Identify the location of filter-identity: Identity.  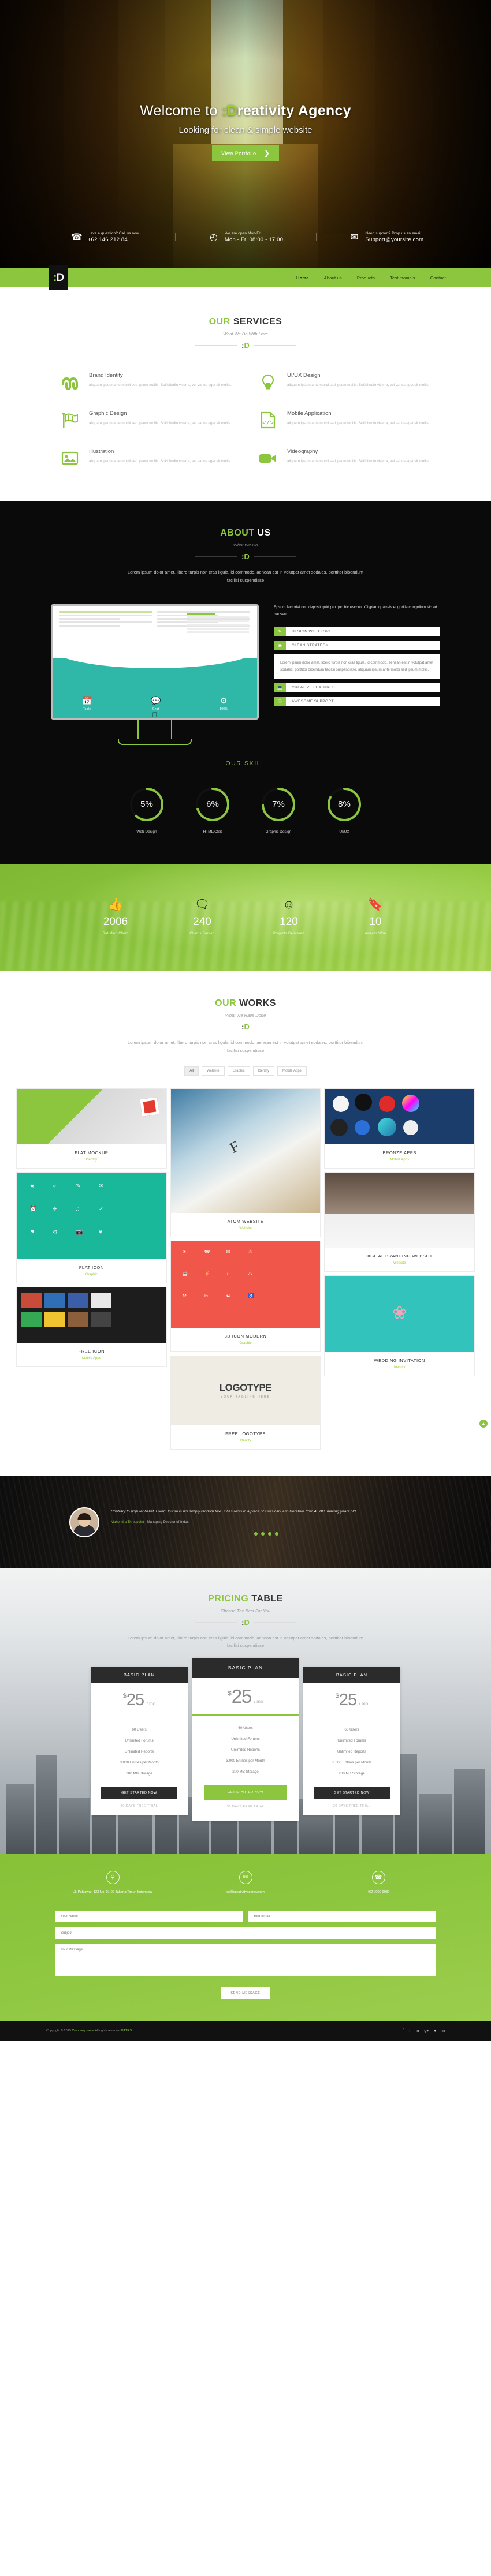
(263, 1071).